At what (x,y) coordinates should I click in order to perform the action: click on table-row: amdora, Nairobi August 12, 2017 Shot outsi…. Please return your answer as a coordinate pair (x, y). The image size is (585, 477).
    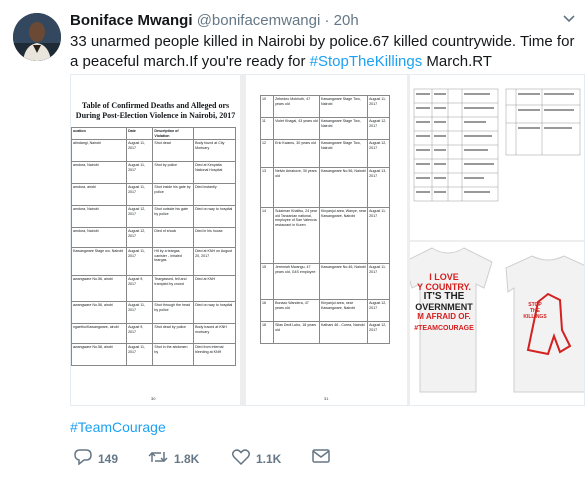
    Looking at the image, I should click on (153, 217).